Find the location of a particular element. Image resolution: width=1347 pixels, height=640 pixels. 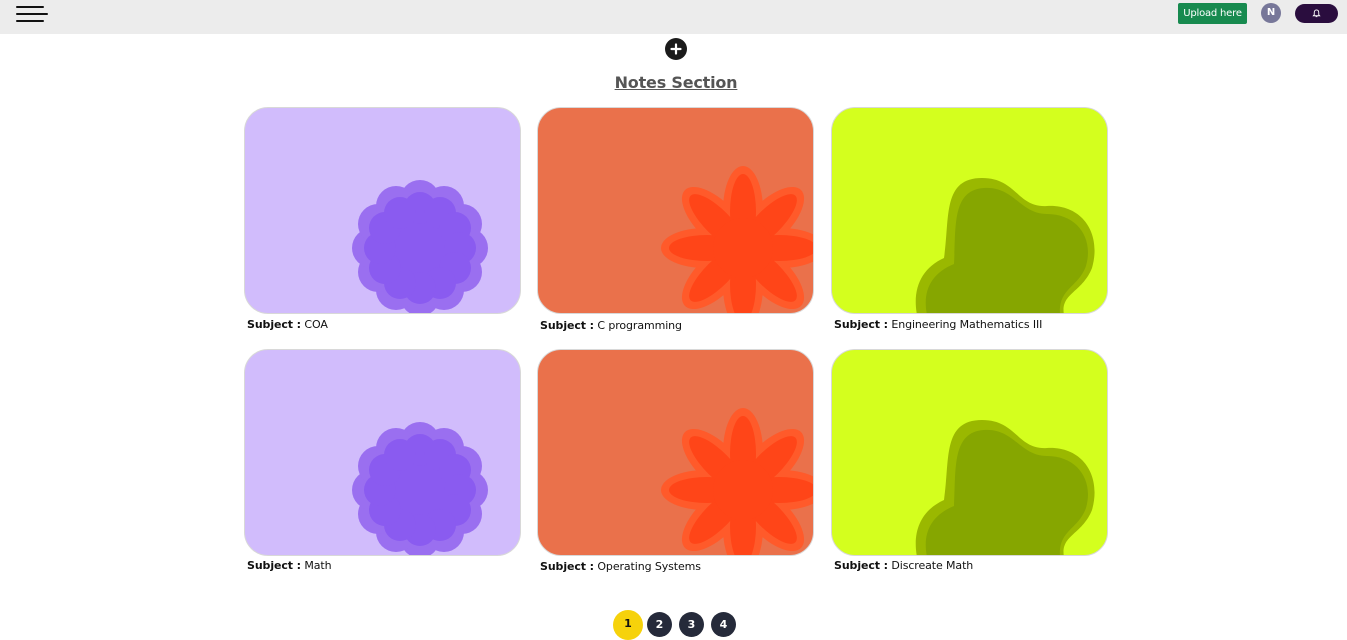

bell-icon is located at coordinates (1316, 13).